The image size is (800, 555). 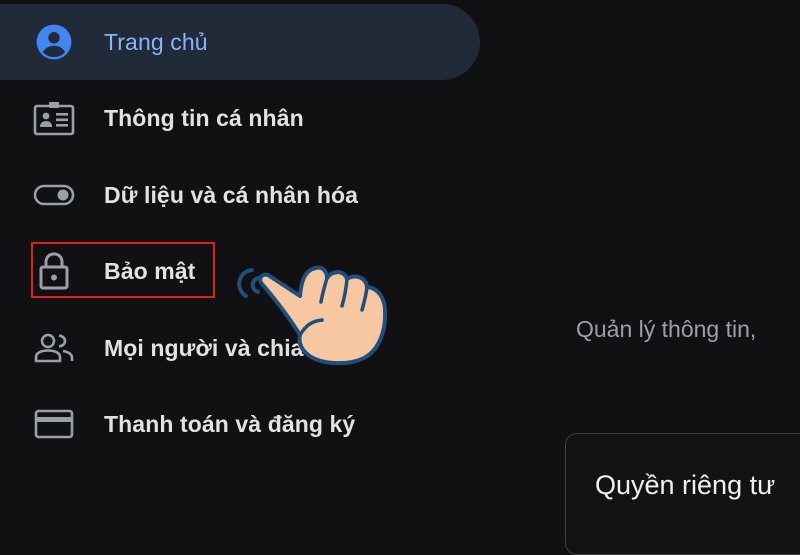 I want to click on sidebar-item-label: Bảo mật, so click(x=150, y=270).